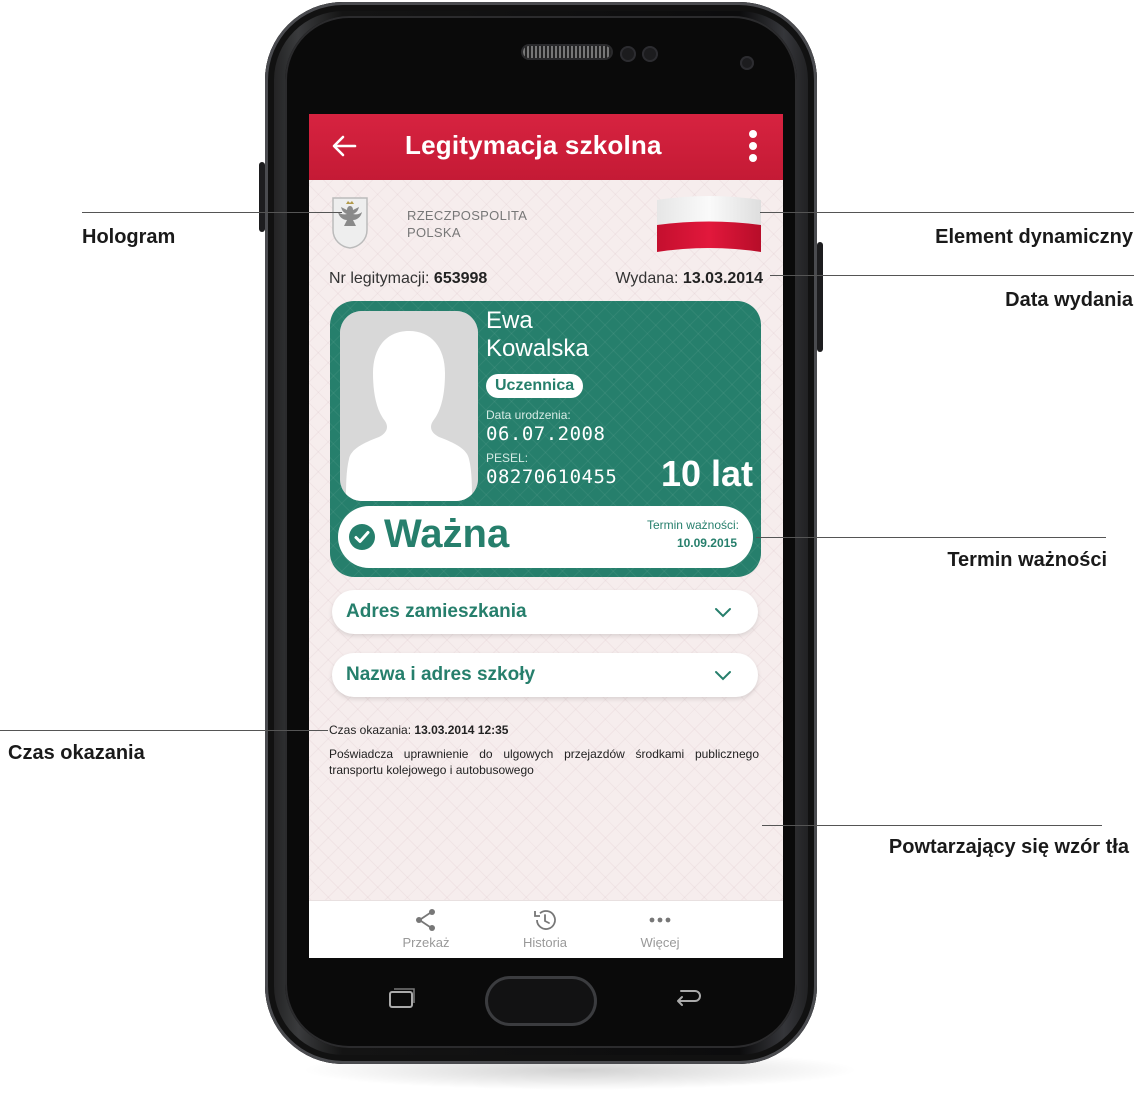 This screenshot has width=1137, height=1104. I want to click on person-silhouette-icon, so click(409, 406).